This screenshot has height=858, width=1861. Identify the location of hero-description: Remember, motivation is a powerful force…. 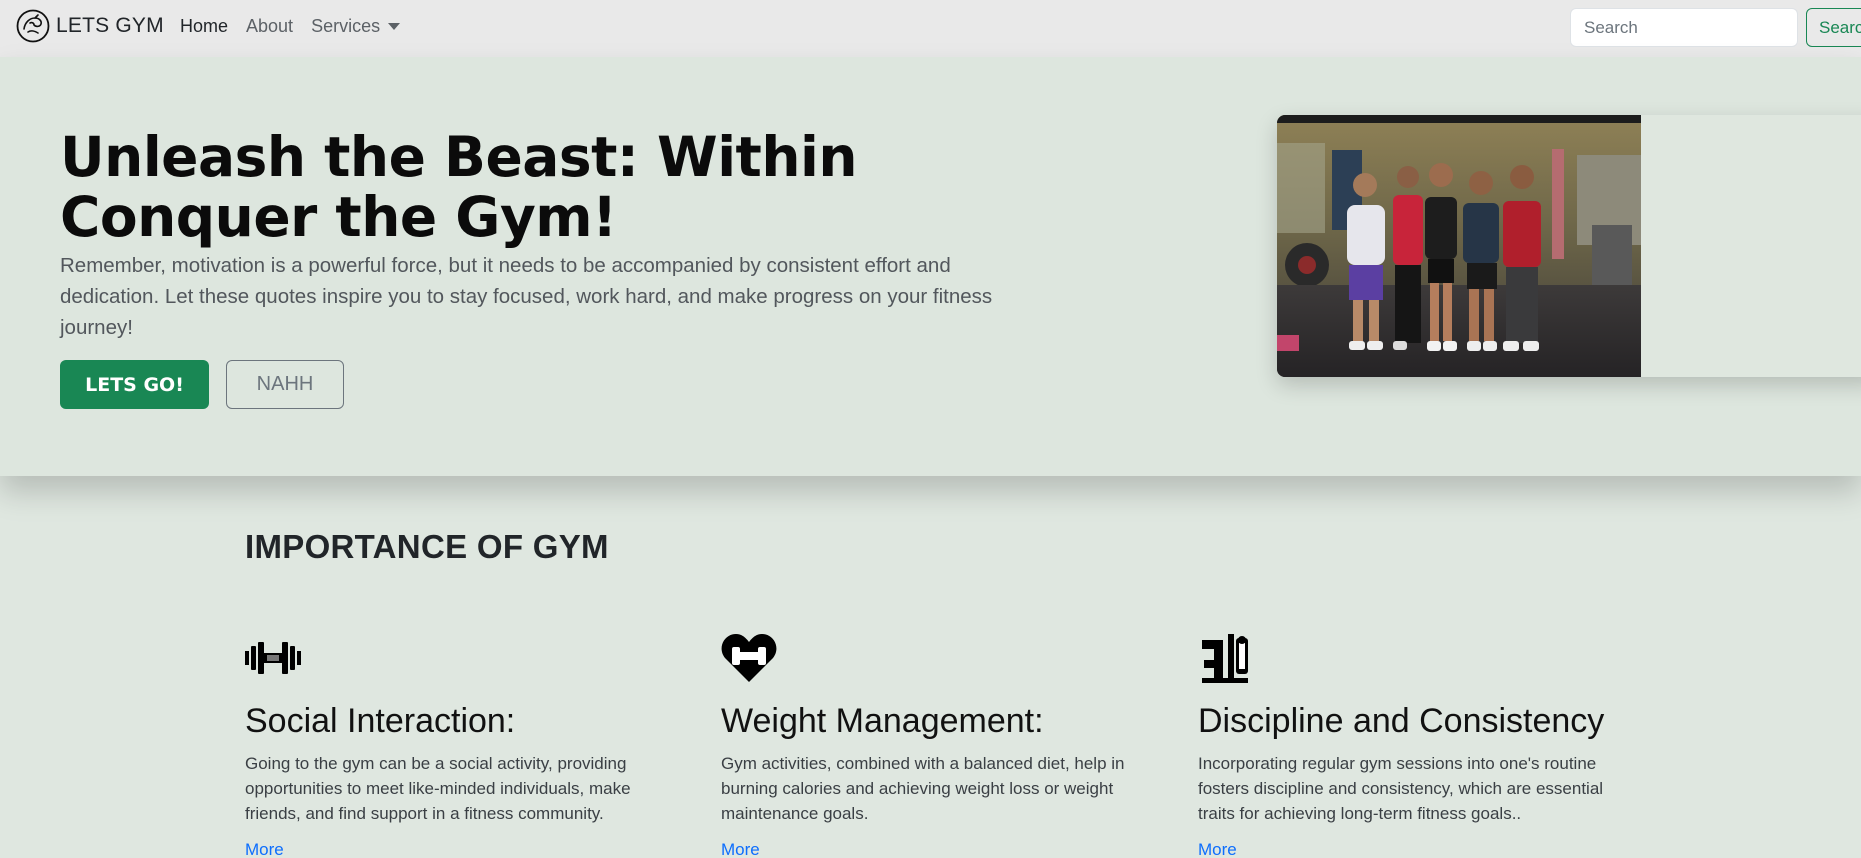
(526, 296).